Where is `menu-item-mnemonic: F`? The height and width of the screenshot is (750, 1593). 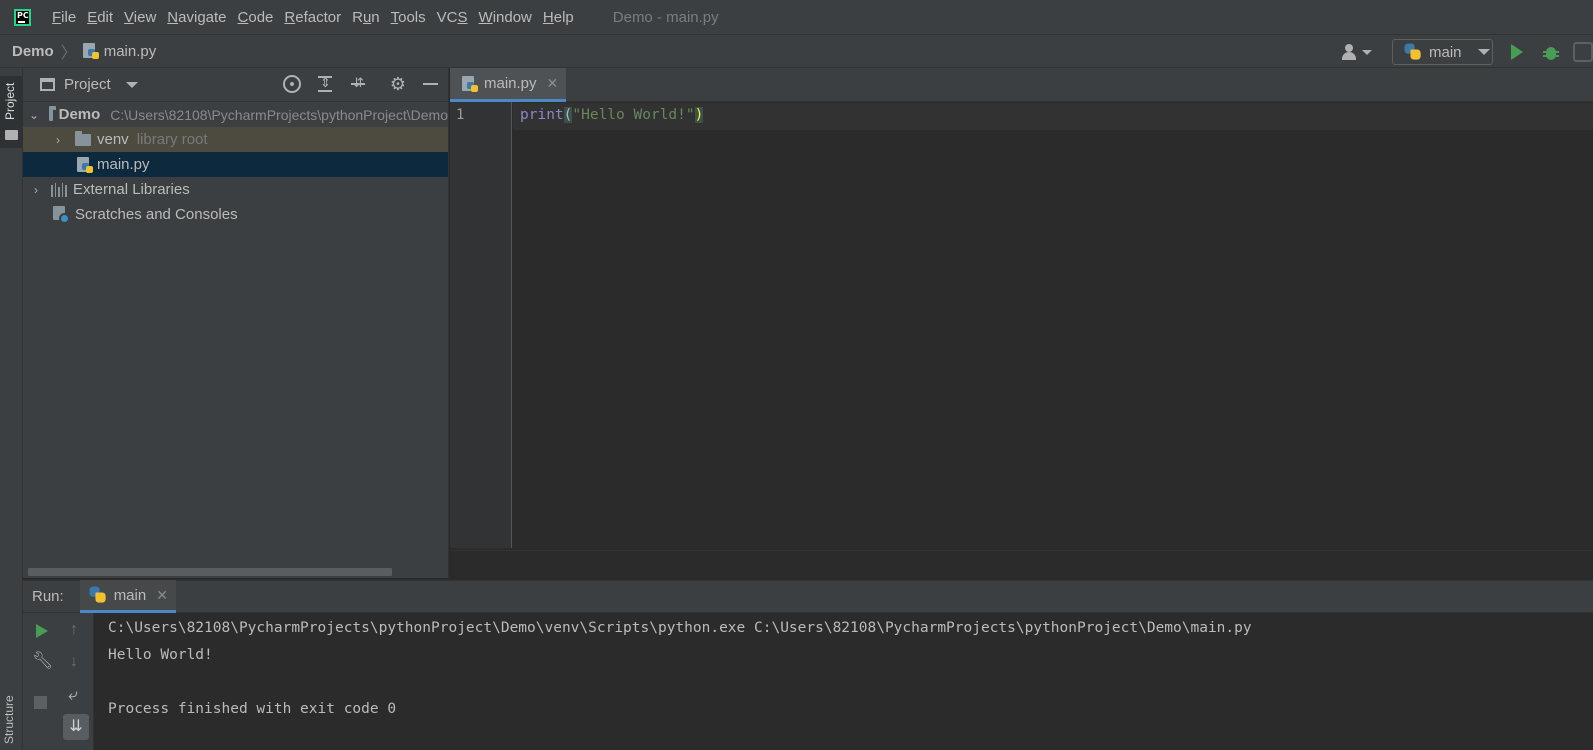
menu-item-mnemonic: F is located at coordinates (57, 17).